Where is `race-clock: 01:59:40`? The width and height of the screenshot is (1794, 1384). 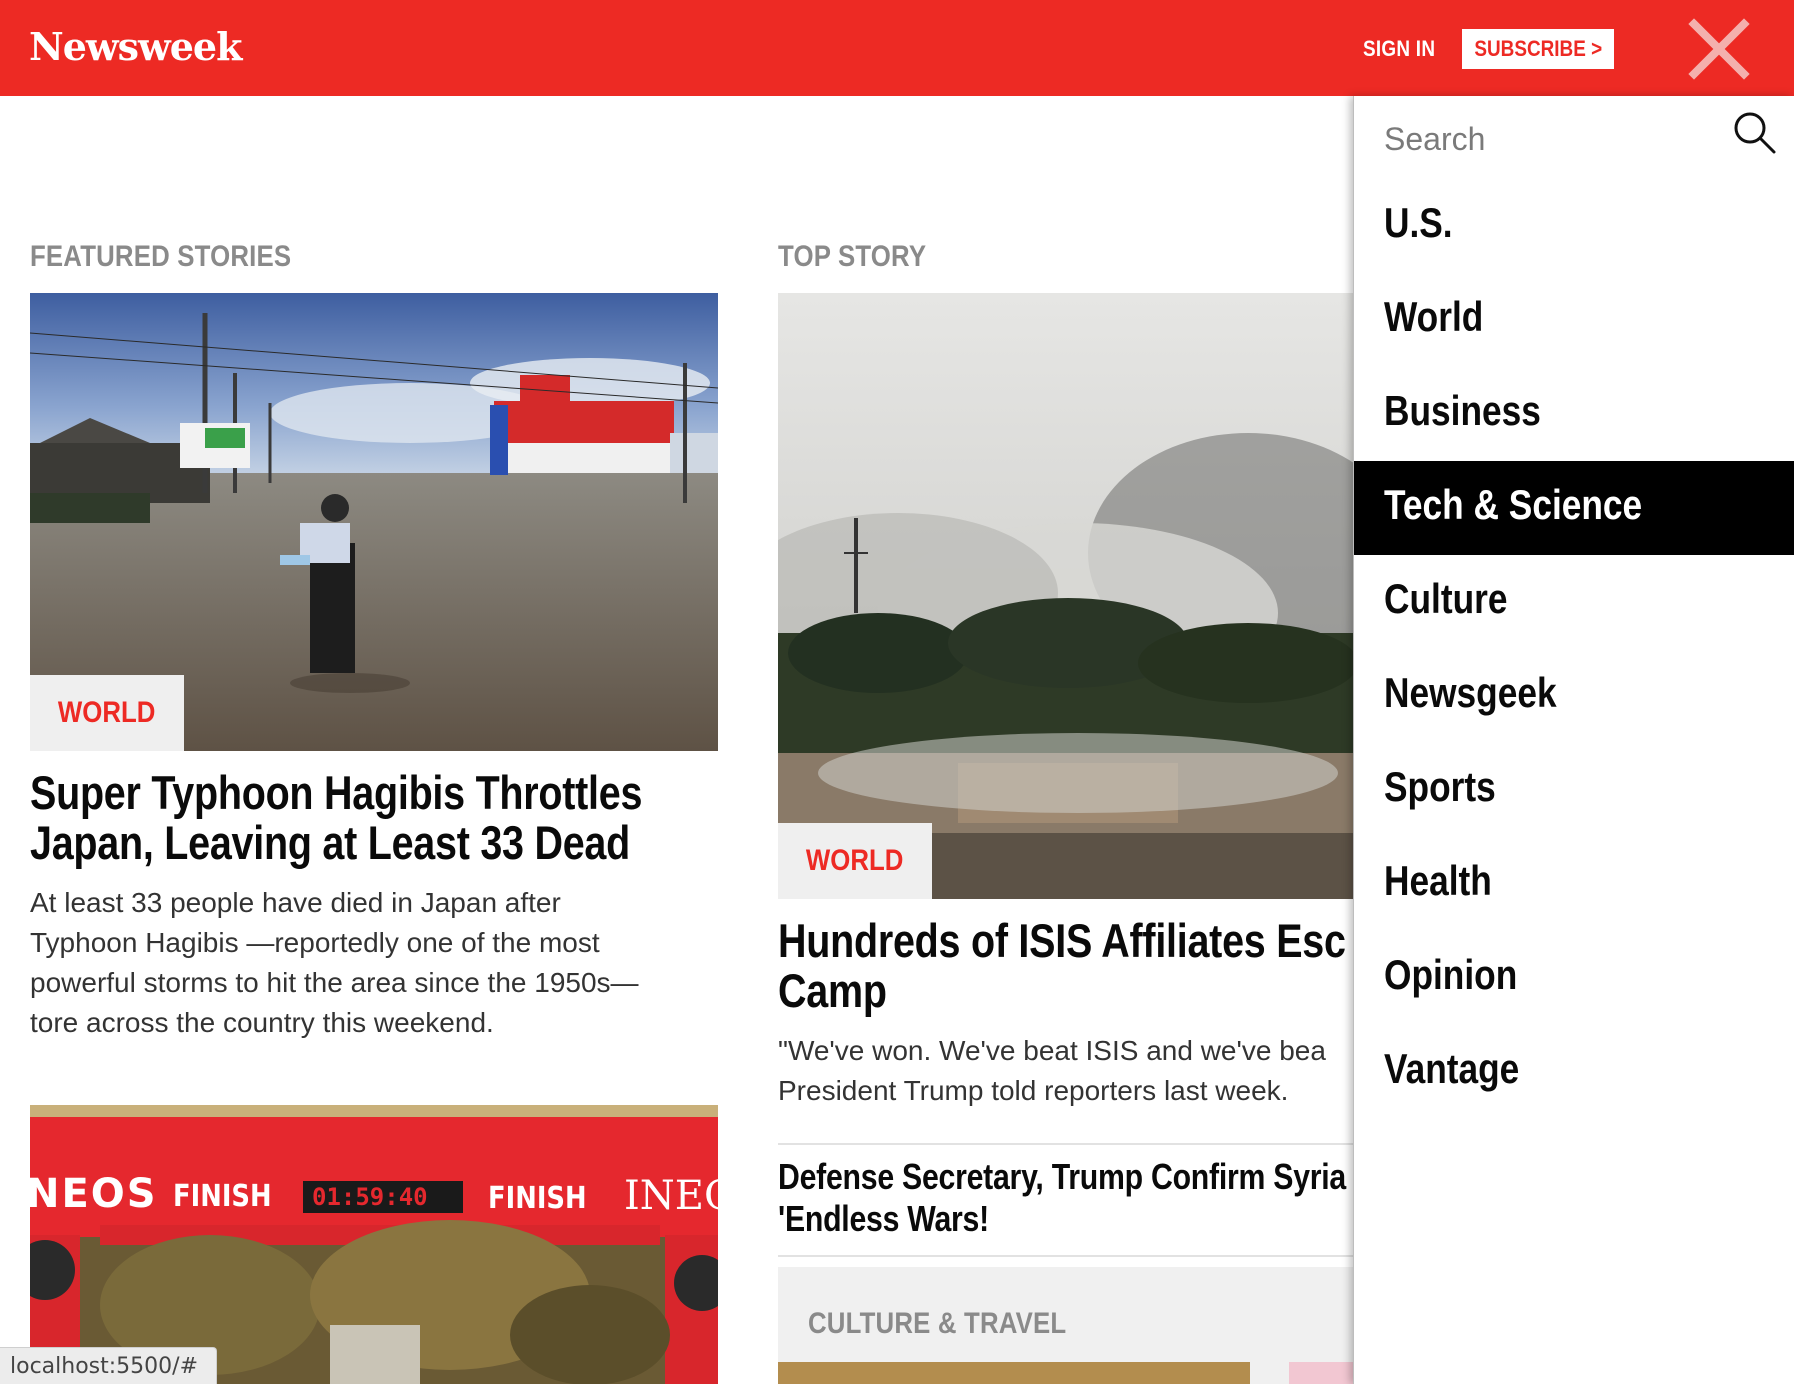 race-clock: 01:59:40 is located at coordinates (370, 1197).